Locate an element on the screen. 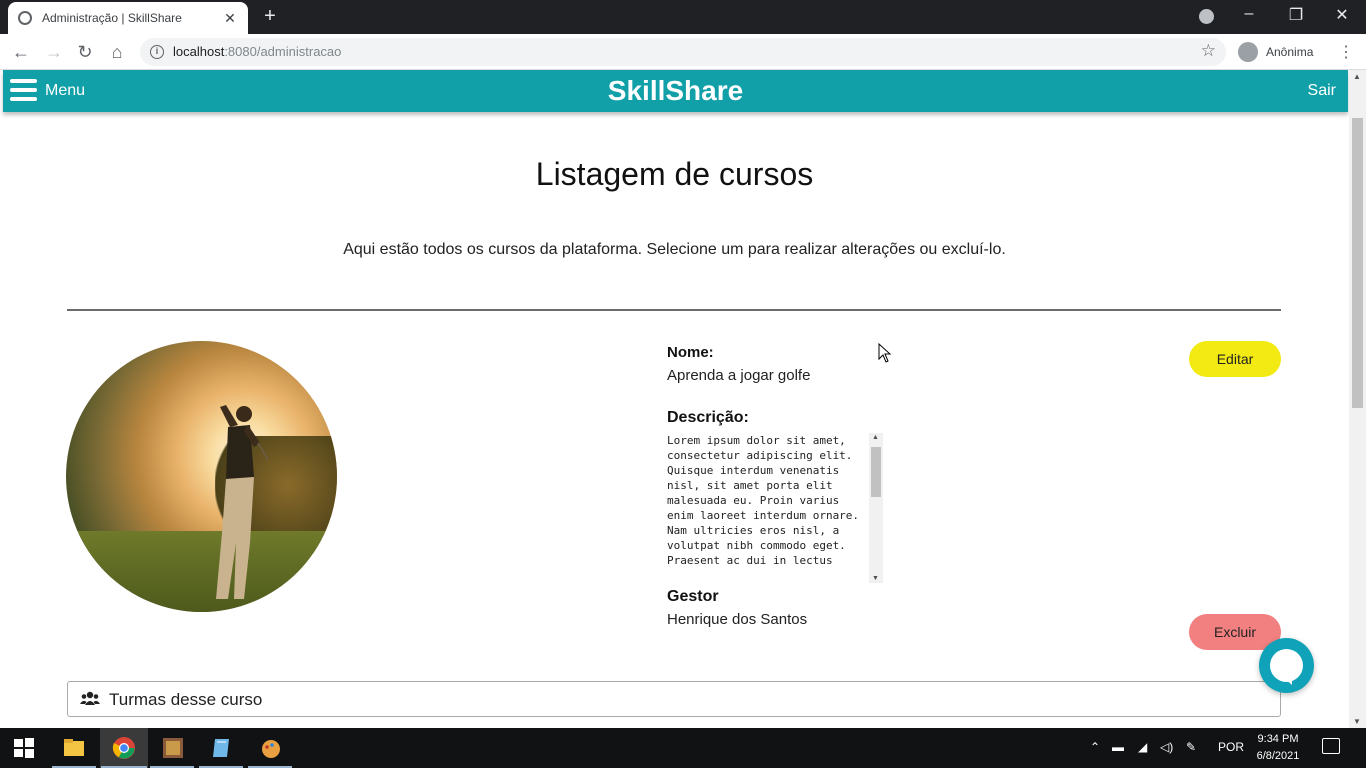 Image resolution: width=1366 pixels, height=768 pixels. browser-tab: Administração | SkillShare ✕ is located at coordinates (128, 18).